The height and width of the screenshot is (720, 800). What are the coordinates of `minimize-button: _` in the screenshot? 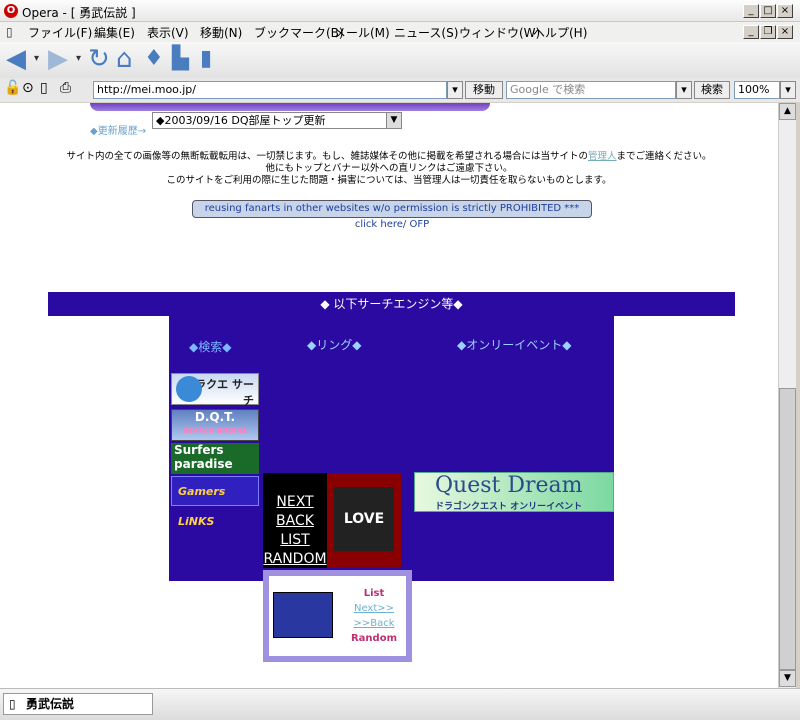 It's located at (751, 11).